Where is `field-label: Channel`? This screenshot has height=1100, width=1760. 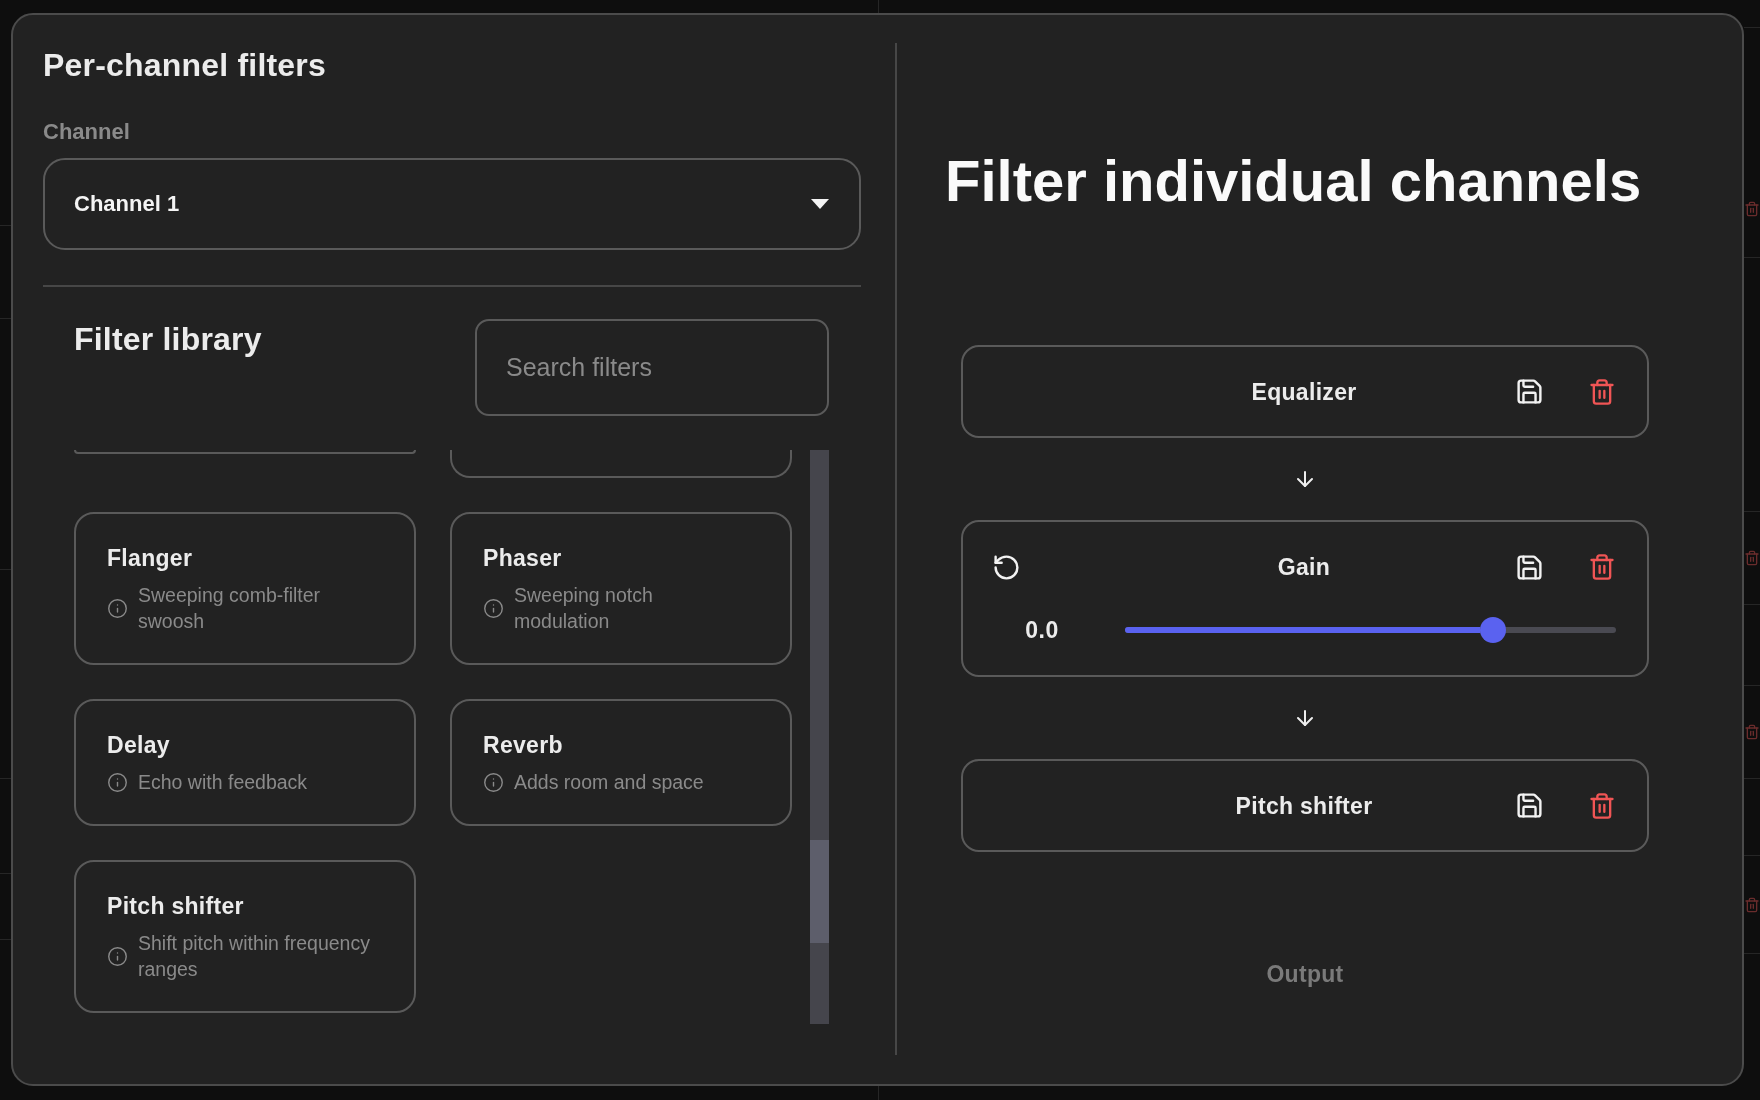 field-label: Channel is located at coordinates (86, 132).